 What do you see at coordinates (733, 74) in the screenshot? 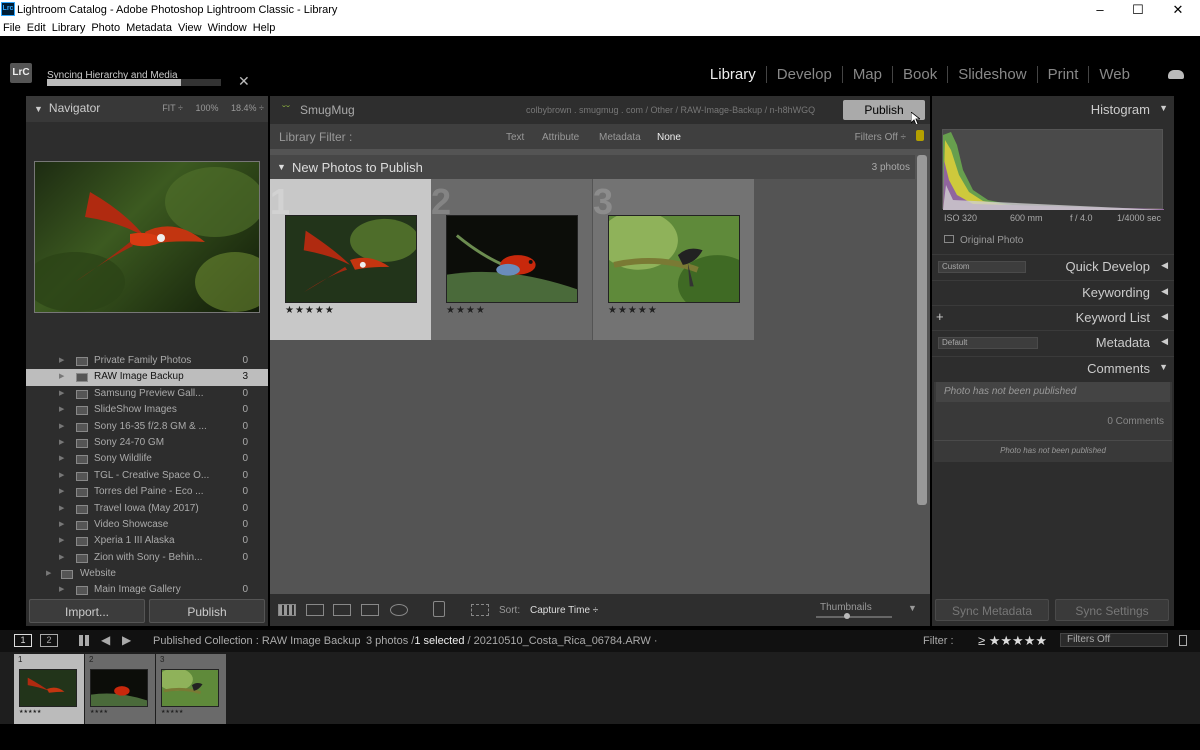
I see `module-library: Library` at bounding box center [733, 74].